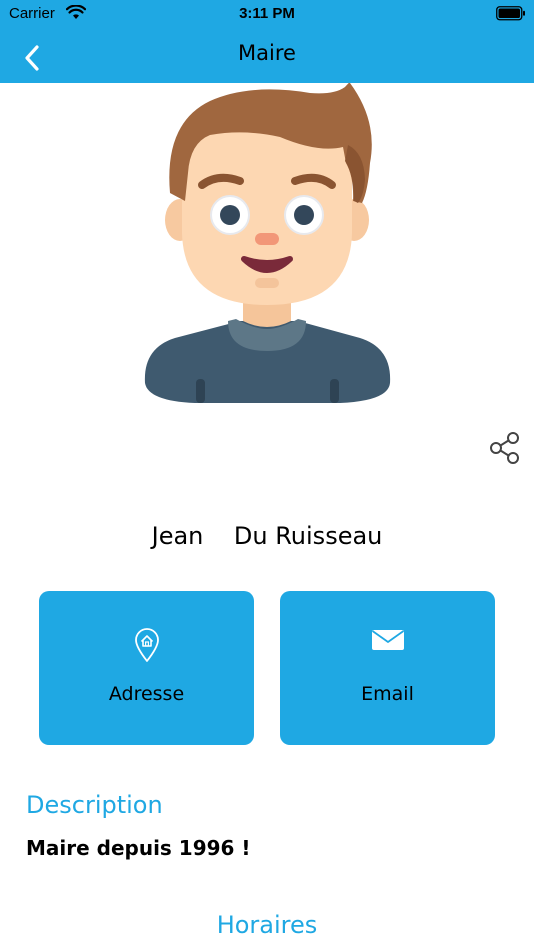  What do you see at coordinates (146, 694) in the screenshot?
I see `address-label: Adresse` at bounding box center [146, 694].